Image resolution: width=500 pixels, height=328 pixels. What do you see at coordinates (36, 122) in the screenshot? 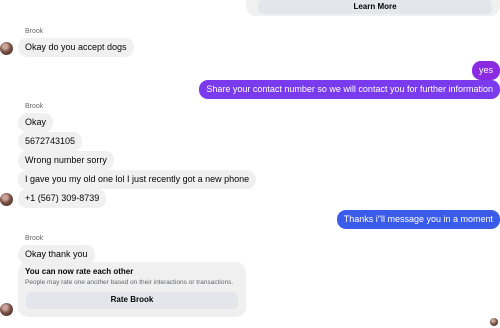
I see `incoming-message: Okay` at bounding box center [36, 122].